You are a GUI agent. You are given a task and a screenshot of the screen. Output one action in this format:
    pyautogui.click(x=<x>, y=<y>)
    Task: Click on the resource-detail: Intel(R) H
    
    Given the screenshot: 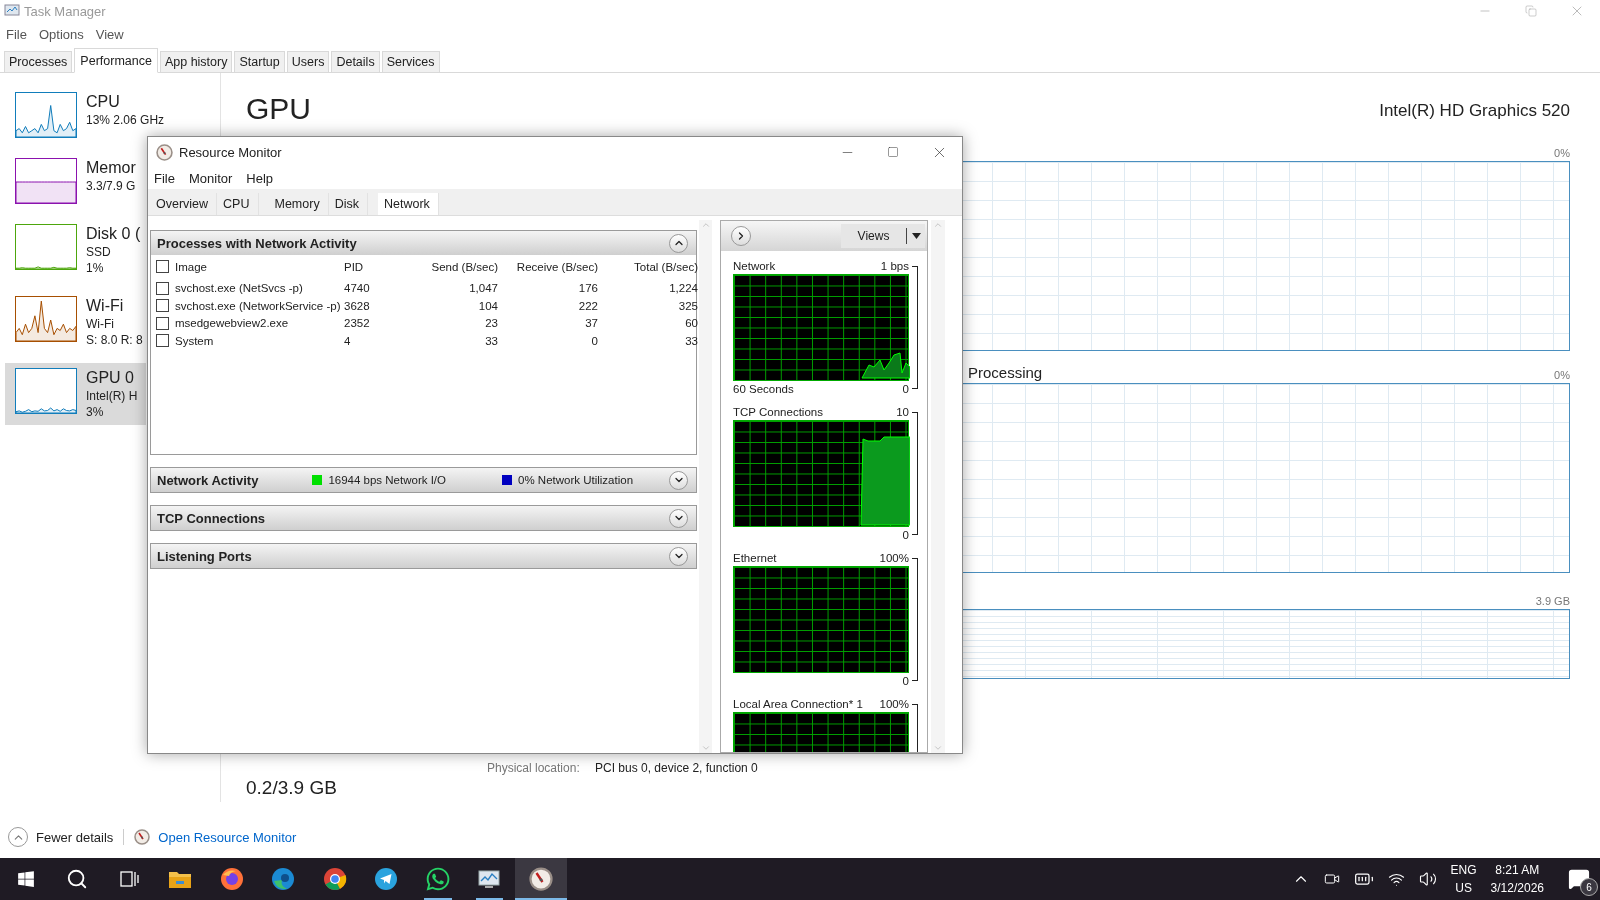 What is the action you would take?
    pyautogui.click(x=112, y=396)
    